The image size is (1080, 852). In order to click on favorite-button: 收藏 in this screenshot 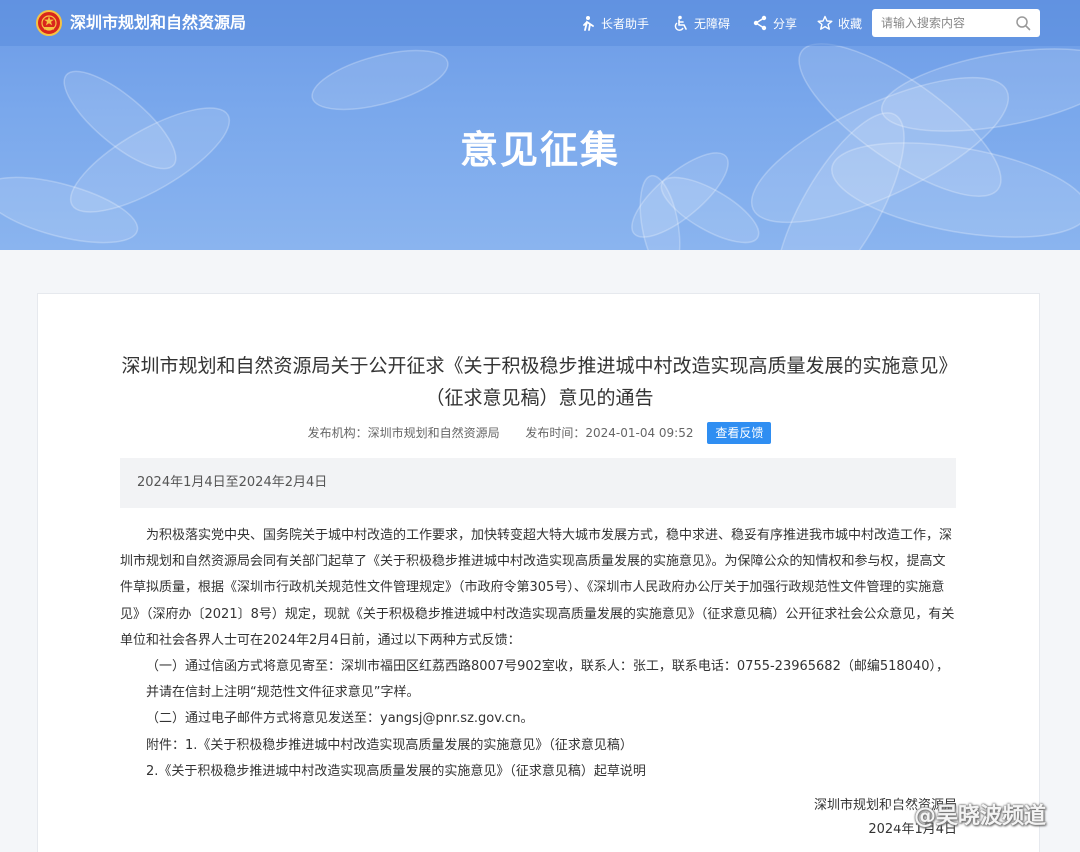, I will do `click(839, 23)`.